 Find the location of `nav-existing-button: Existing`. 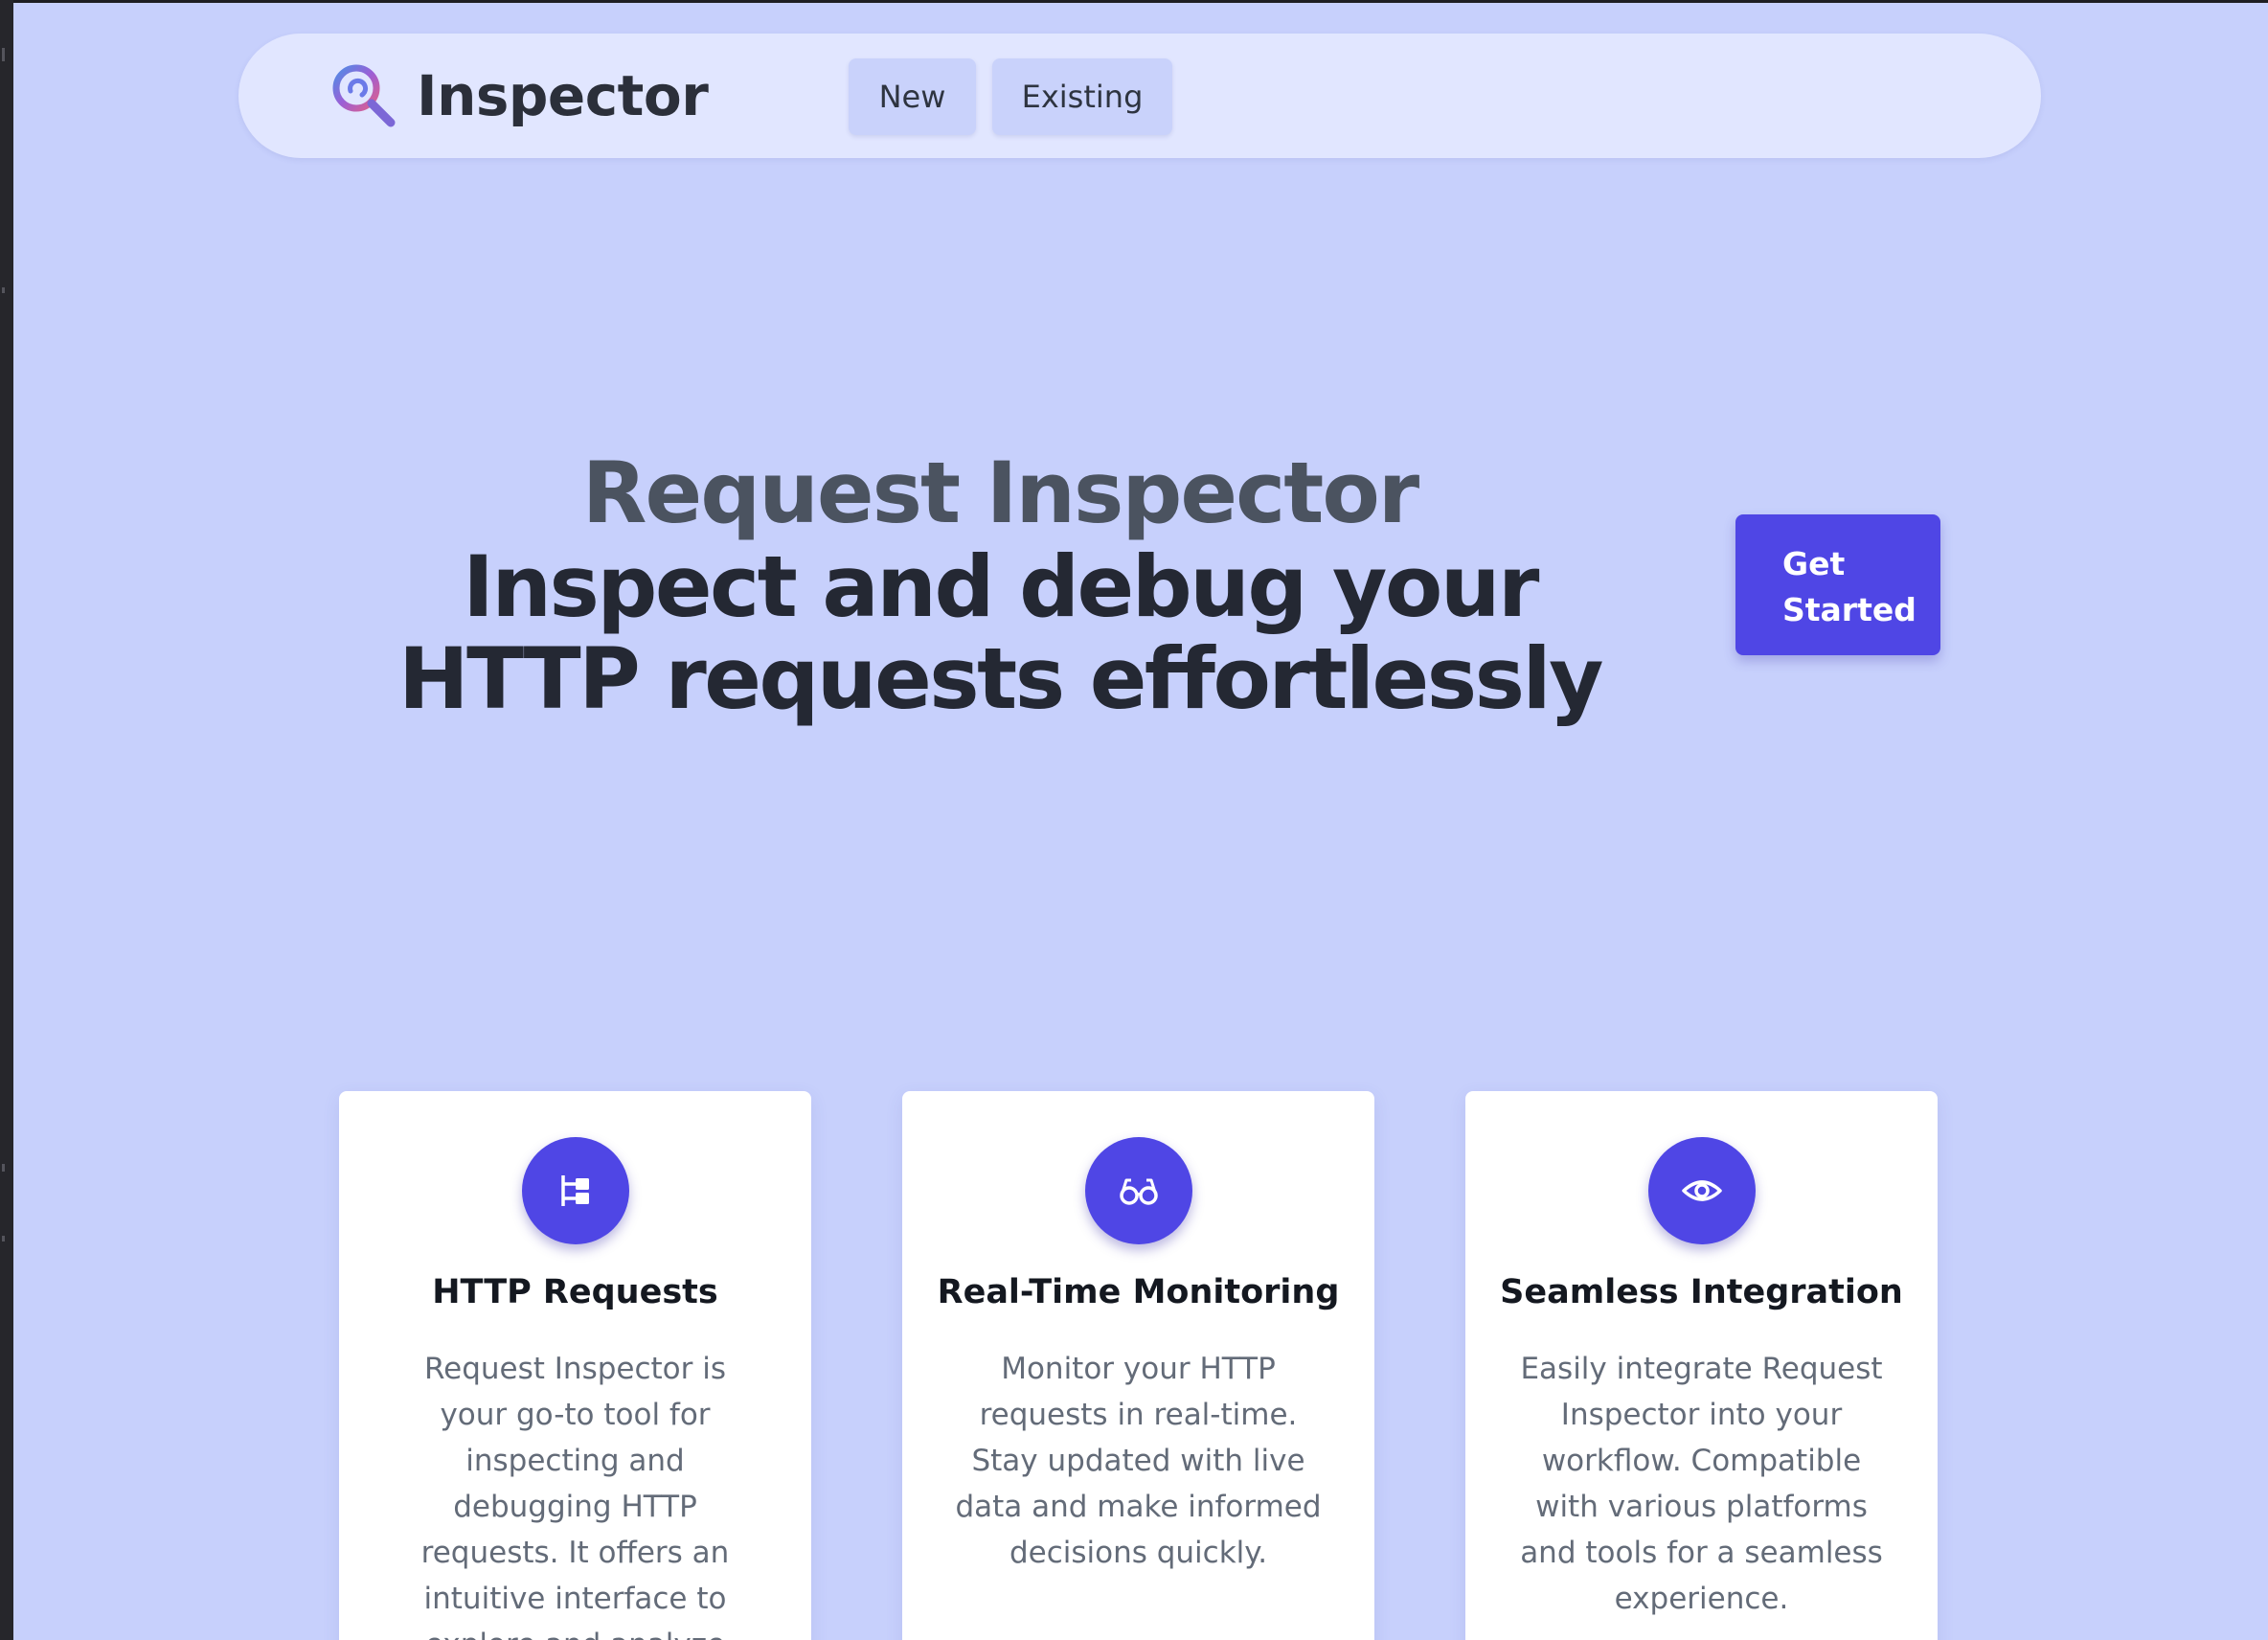

nav-existing-button: Existing is located at coordinates (1082, 96).